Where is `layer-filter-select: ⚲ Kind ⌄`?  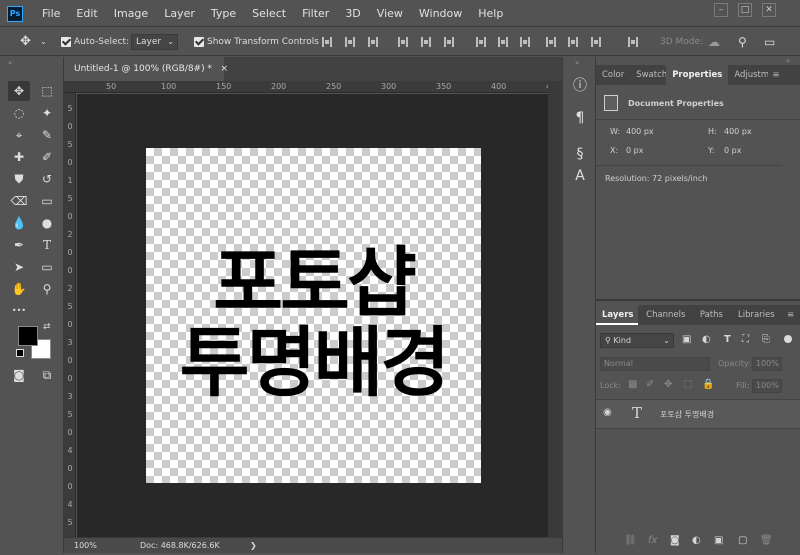 layer-filter-select: ⚲ Kind ⌄ is located at coordinates (637, 340).